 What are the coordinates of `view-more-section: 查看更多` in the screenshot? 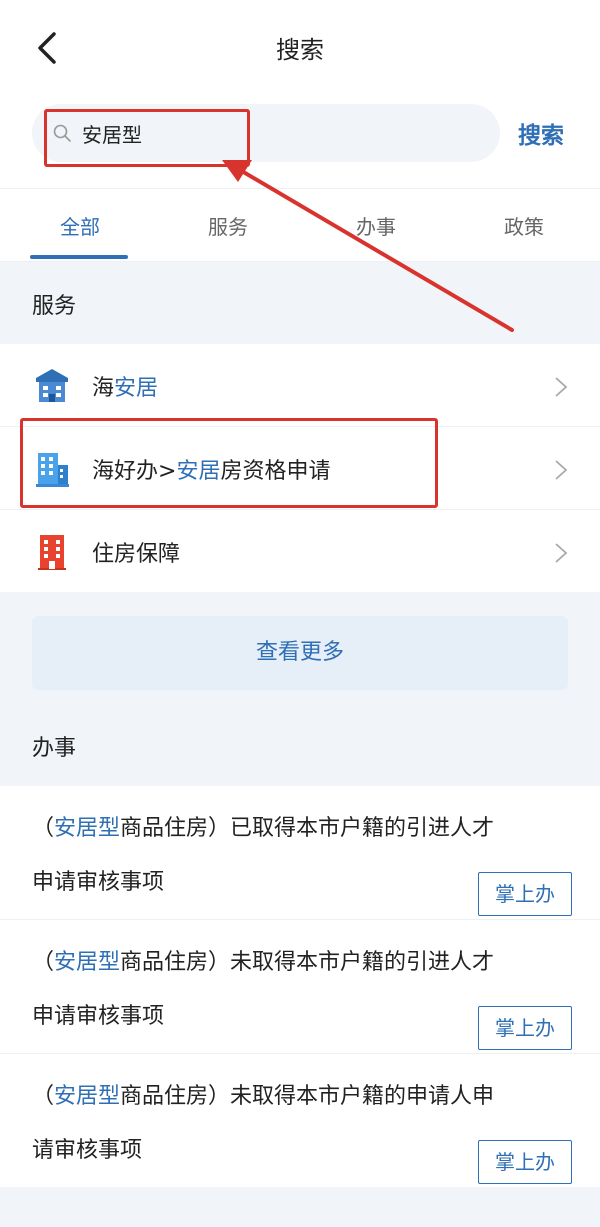 It's located at (300, 648).